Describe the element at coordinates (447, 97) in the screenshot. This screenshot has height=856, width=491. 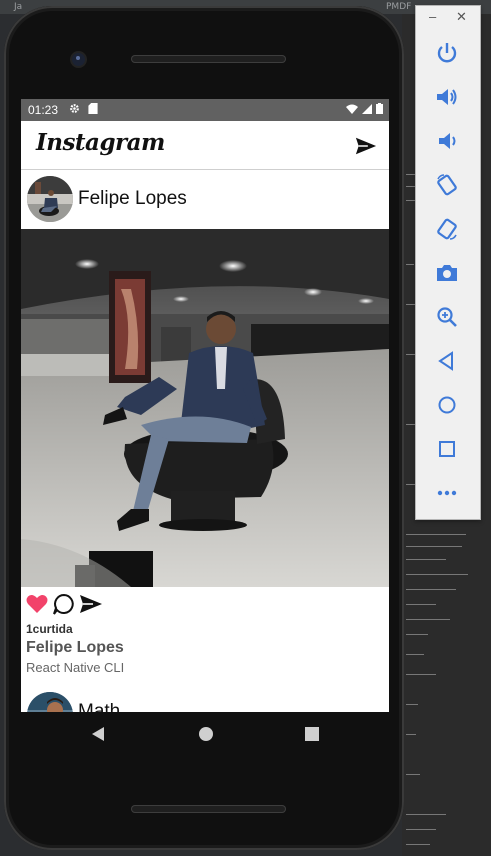
I see `volume-up-icon` at that location.